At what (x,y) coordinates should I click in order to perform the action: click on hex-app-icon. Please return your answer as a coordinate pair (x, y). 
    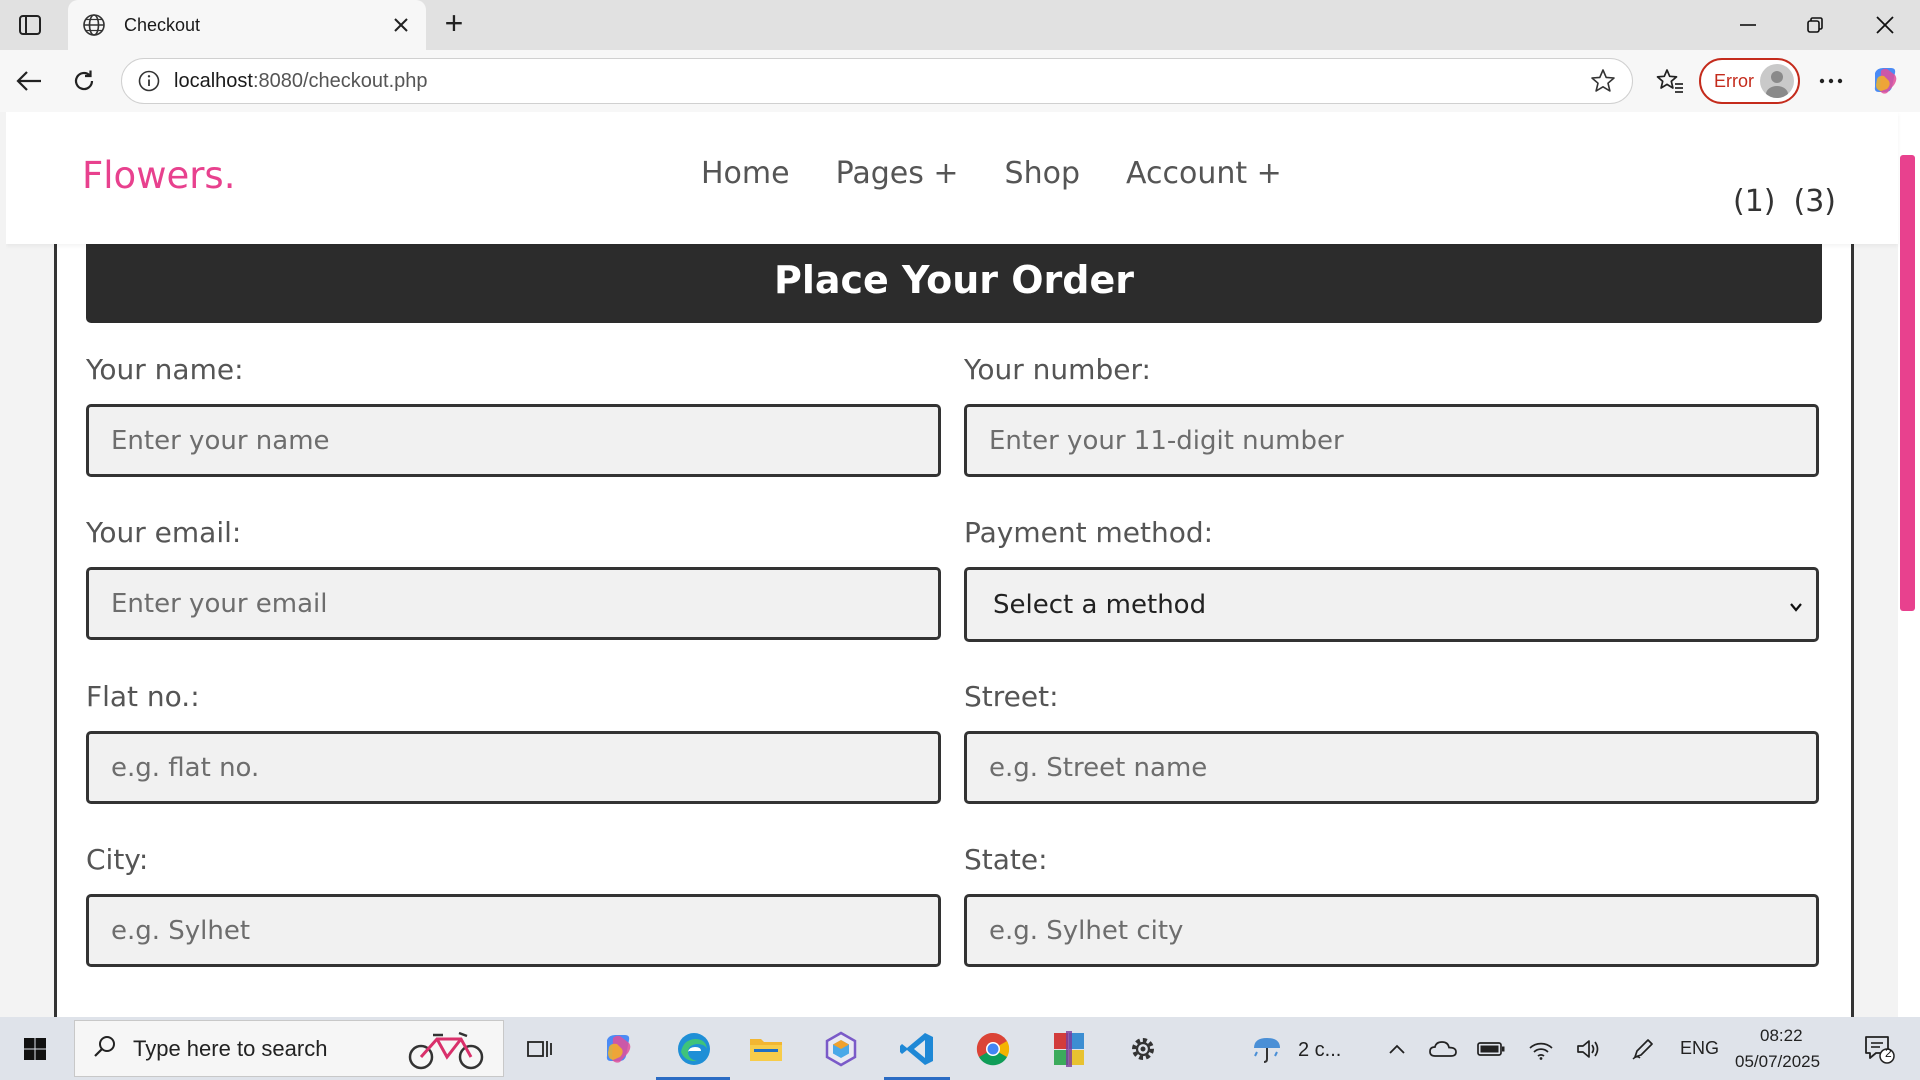
    Looking at the image, I should click on (841, 1048).